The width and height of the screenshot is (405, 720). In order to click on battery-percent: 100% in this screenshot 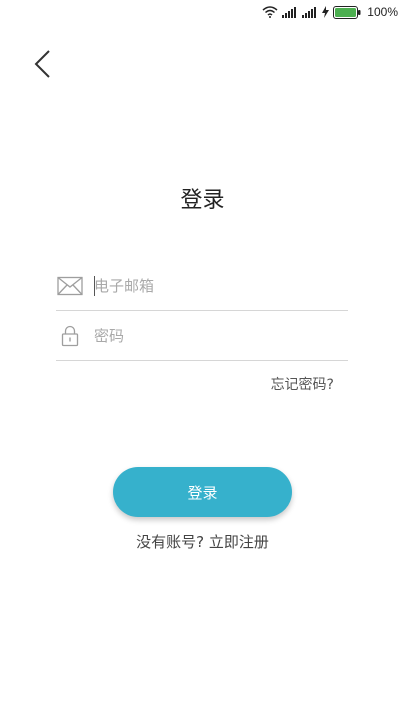, I will do `click(382, 12)`.